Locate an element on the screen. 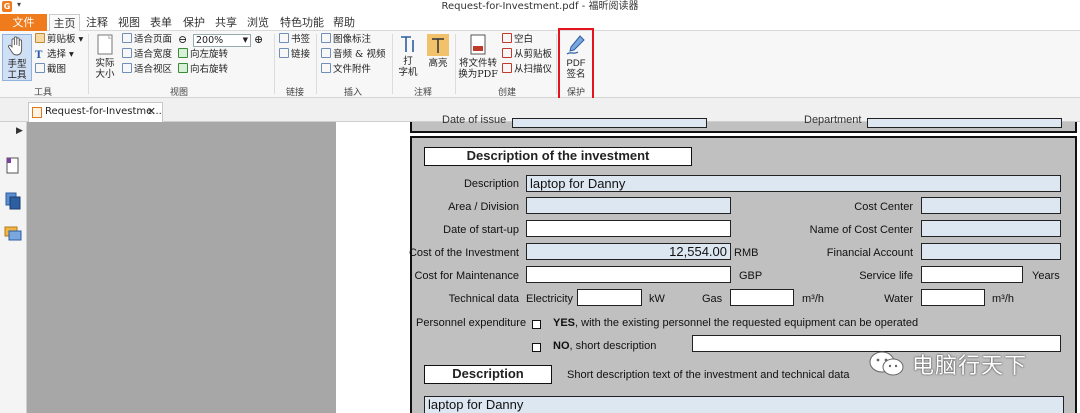  department-field is located at coordinates (964, 123).